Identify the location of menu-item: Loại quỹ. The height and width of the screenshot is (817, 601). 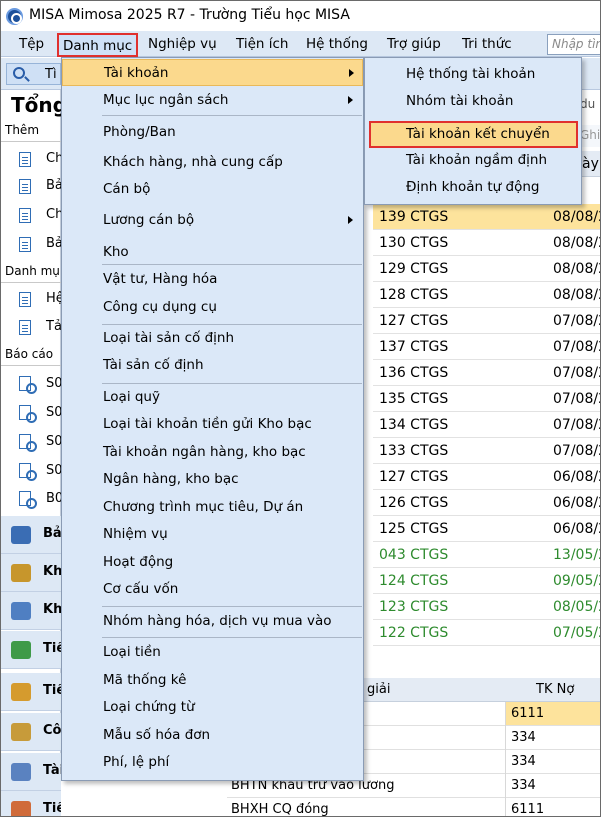
(212, 397).